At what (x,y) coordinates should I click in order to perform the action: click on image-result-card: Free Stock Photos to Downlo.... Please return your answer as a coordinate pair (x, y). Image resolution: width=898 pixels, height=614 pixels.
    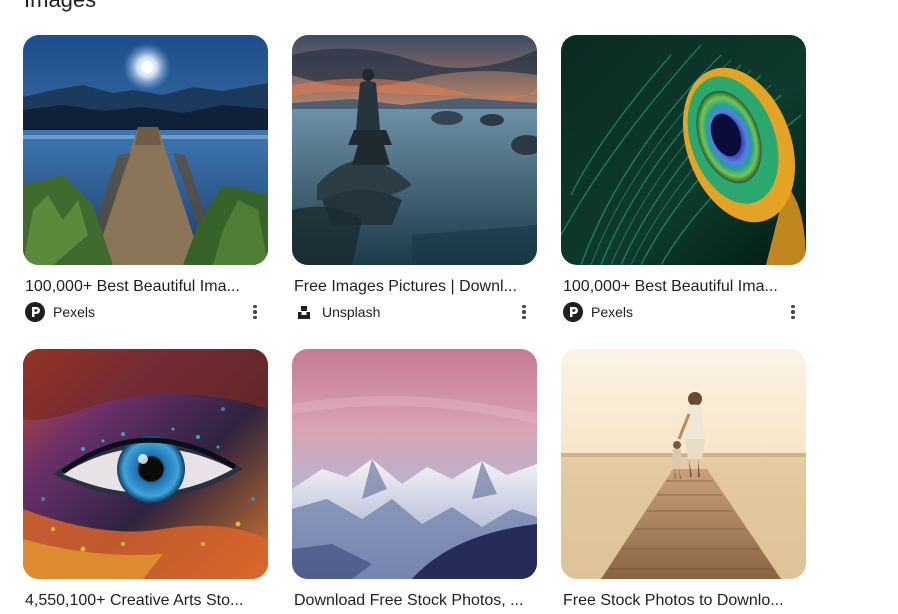
    Looking at the image, I should click on (684, 480).